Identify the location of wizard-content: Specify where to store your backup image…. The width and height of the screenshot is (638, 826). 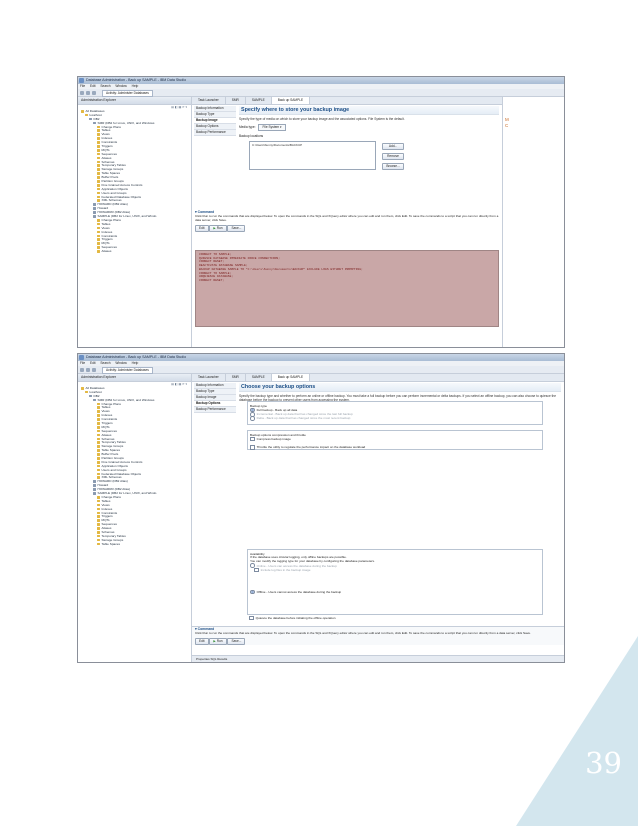
(369, 122).